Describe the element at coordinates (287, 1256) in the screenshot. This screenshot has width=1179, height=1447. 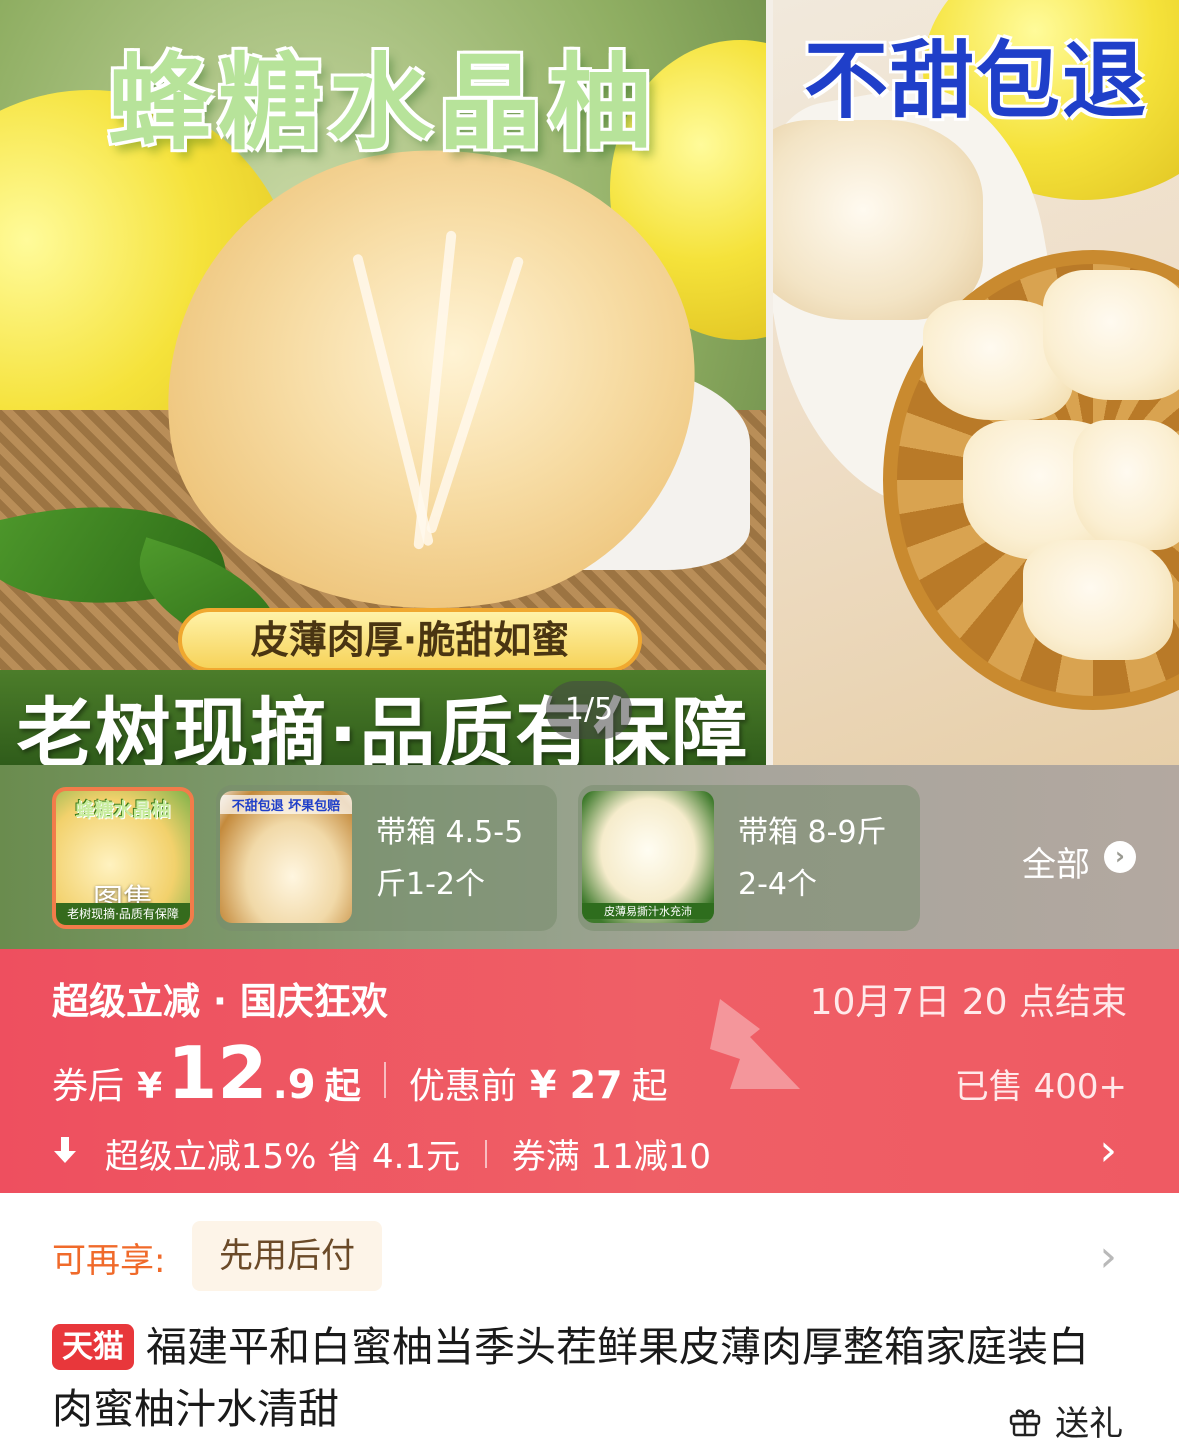
I see `pay-later-chip: 先用后付` at that location.